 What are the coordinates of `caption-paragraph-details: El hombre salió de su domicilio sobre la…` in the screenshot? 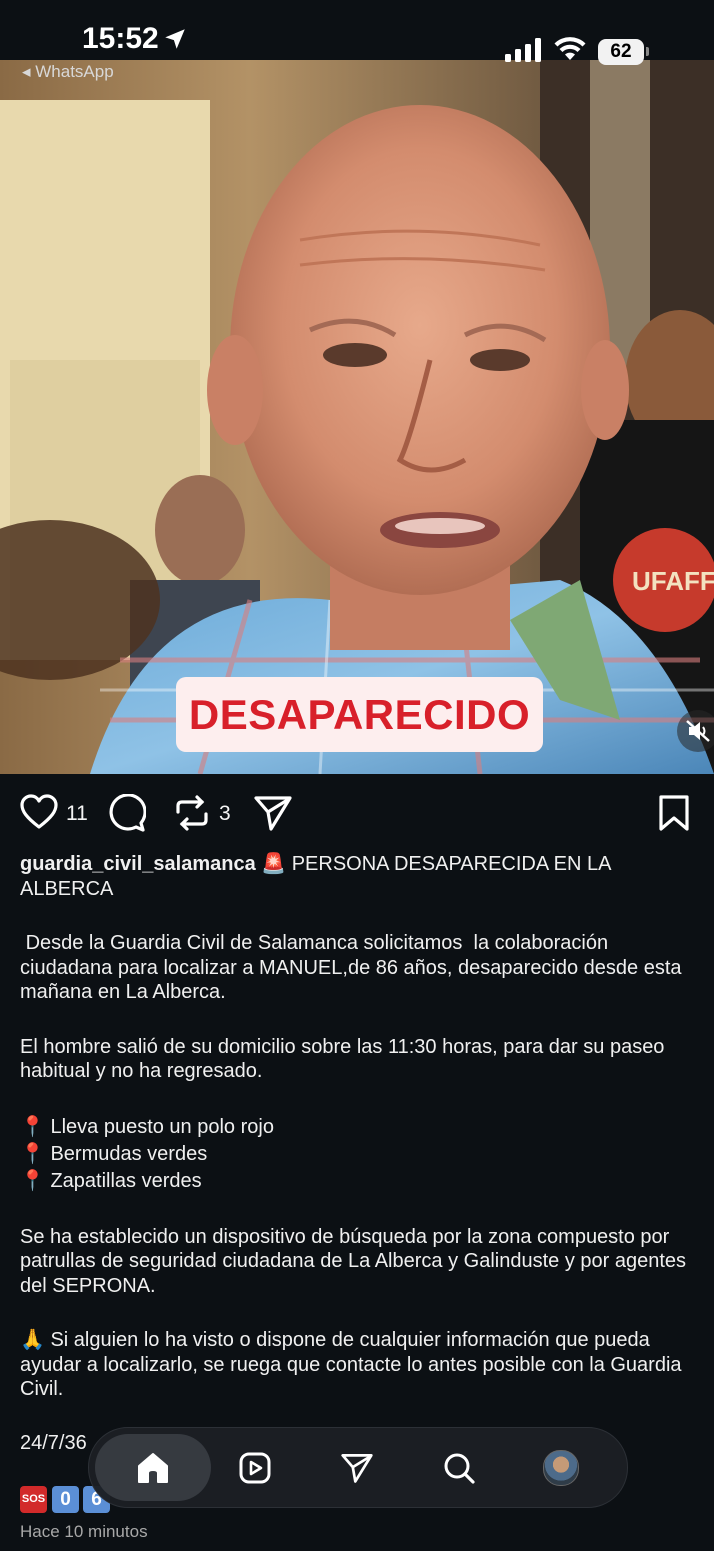 It's located at (342, 1059).